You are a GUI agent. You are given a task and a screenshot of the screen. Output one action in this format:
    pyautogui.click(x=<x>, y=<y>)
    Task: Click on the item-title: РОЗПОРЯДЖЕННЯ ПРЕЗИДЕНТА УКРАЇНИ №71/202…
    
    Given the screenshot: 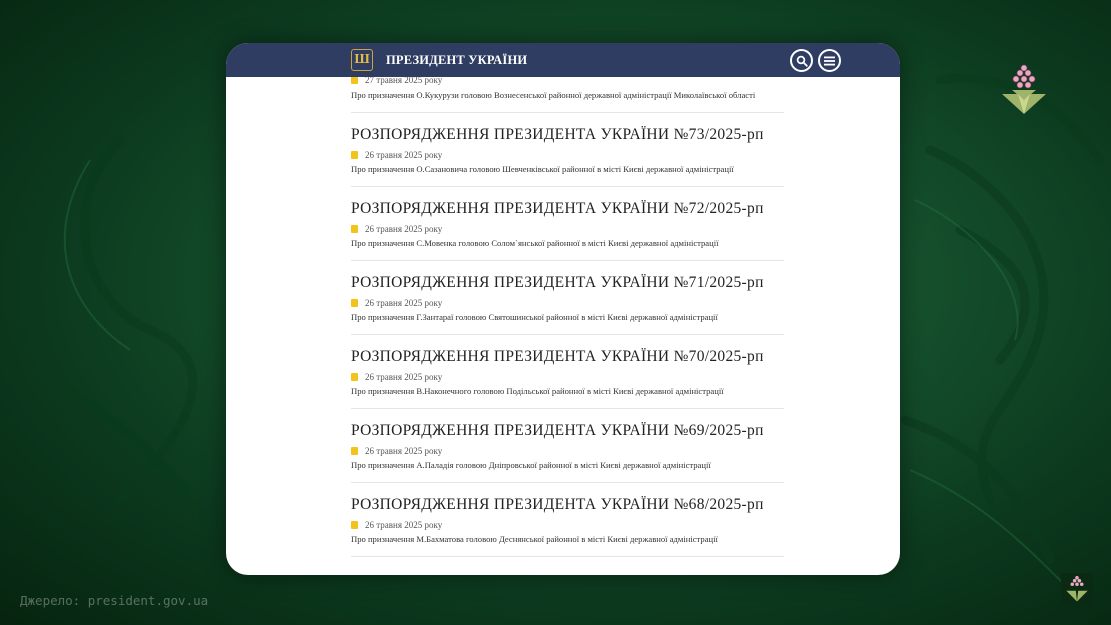 What is the action you would take?
    pyautogui.click(x=557, y=283)
    